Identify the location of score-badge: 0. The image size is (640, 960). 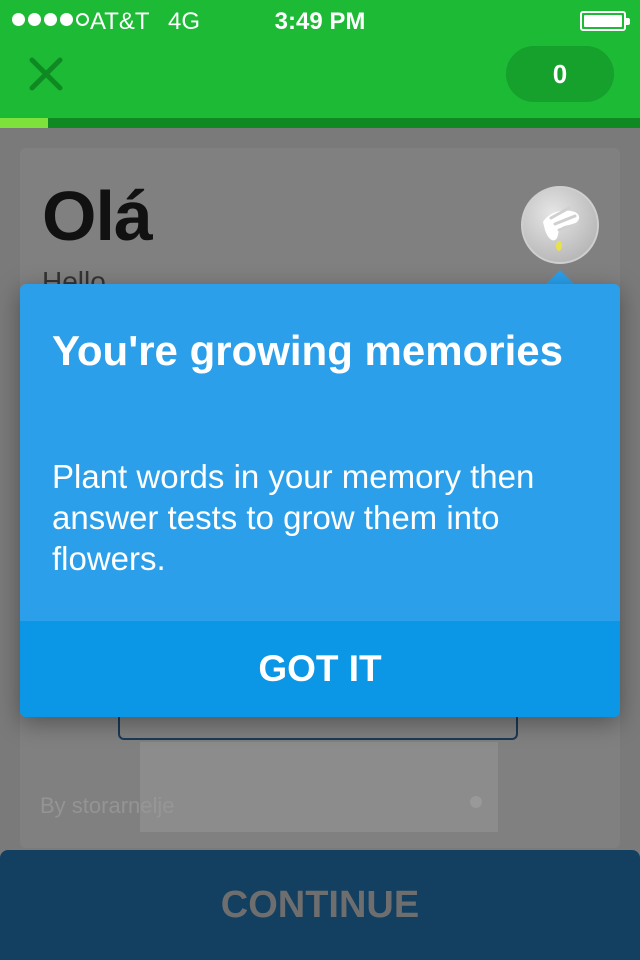
(560, 74).